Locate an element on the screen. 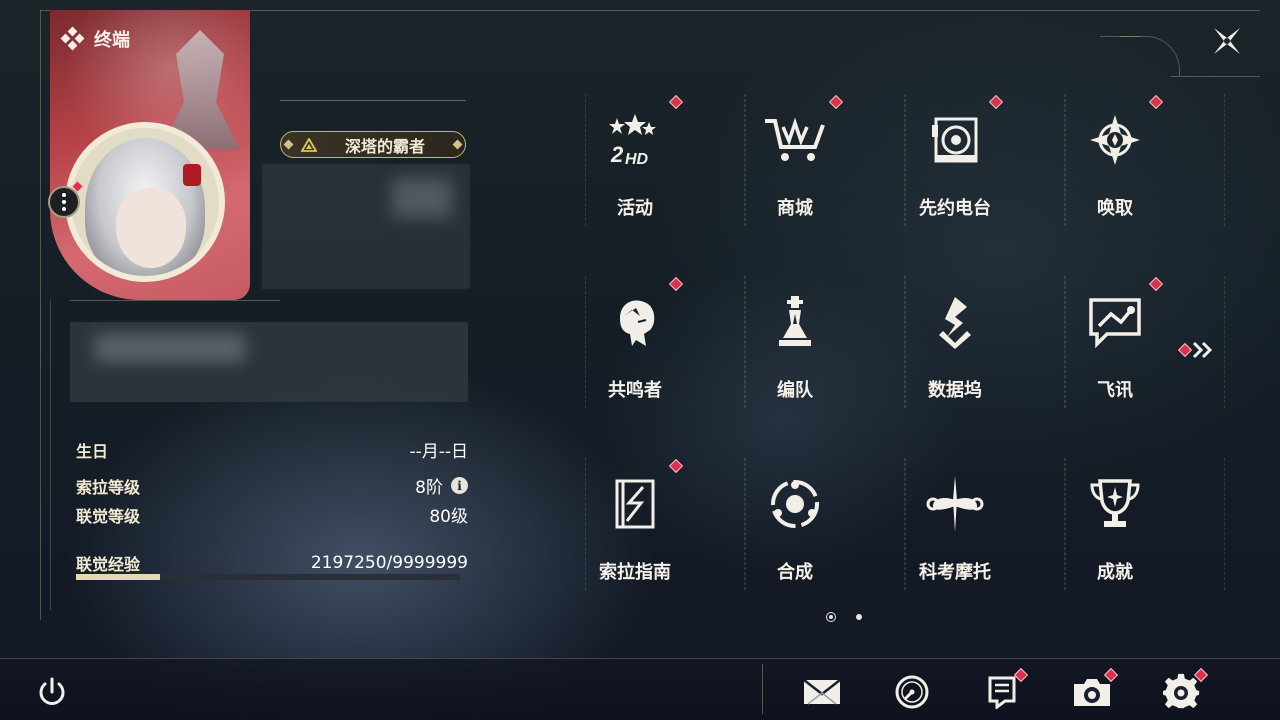 Image resolution: width=1280 pixels, height=720 pixels. clock-button is located at coordinates (912, 692).